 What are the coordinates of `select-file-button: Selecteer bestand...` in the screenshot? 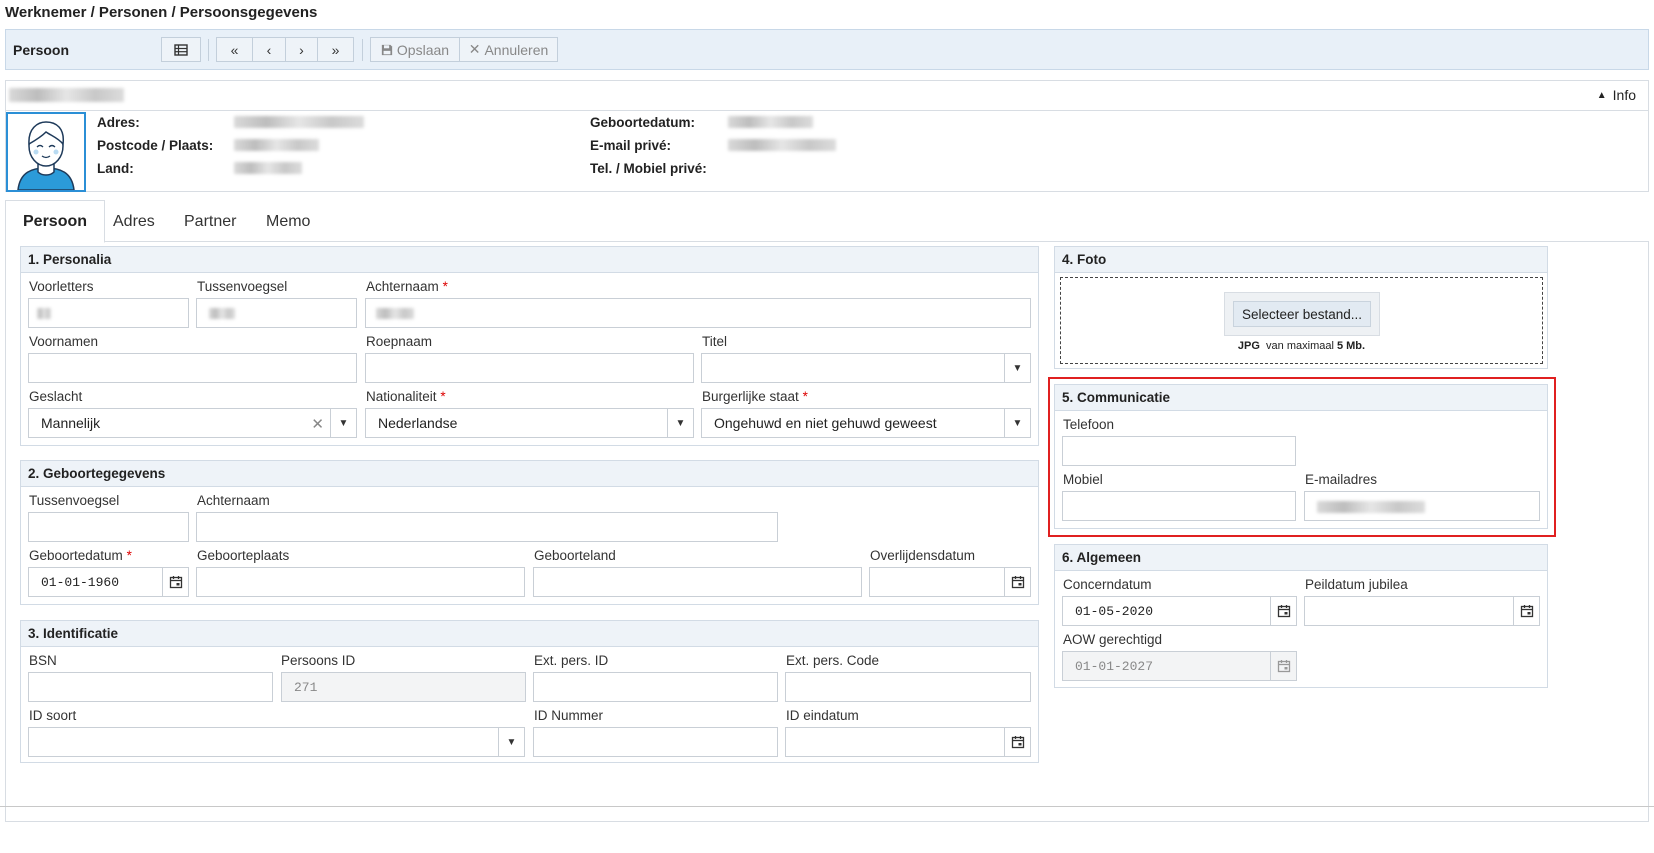 It's located at (1302, 314).